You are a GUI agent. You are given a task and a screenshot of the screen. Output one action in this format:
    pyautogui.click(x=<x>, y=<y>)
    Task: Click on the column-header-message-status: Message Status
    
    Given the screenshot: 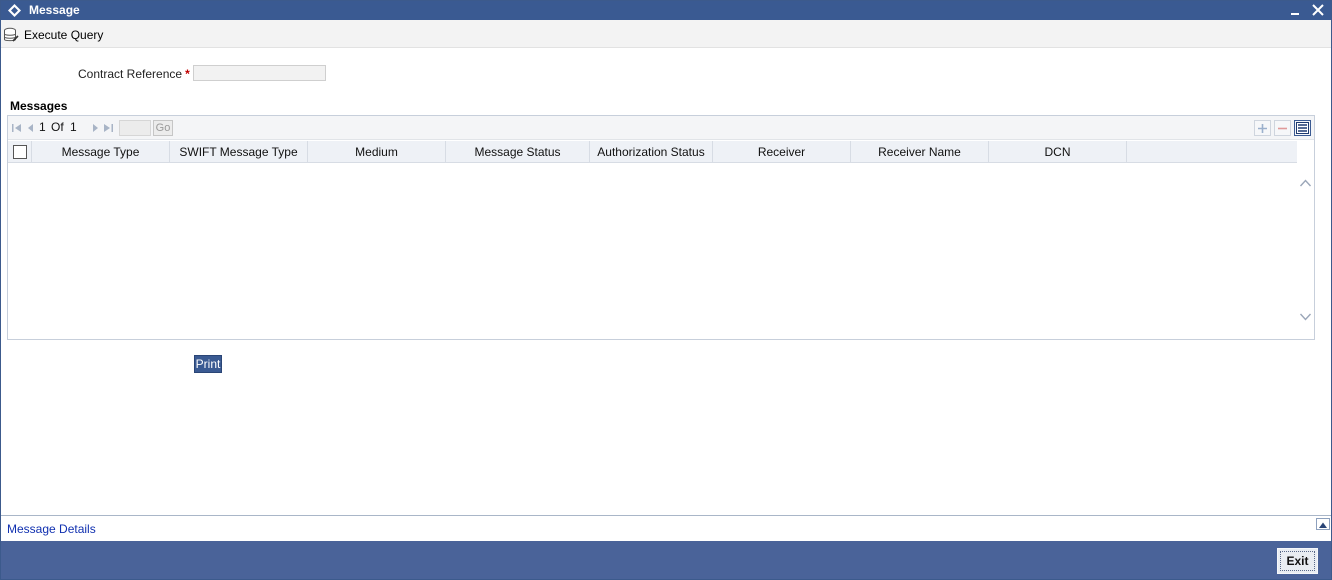 What is the action you would take?
    pyautogui.click(x=518, y=152)
    